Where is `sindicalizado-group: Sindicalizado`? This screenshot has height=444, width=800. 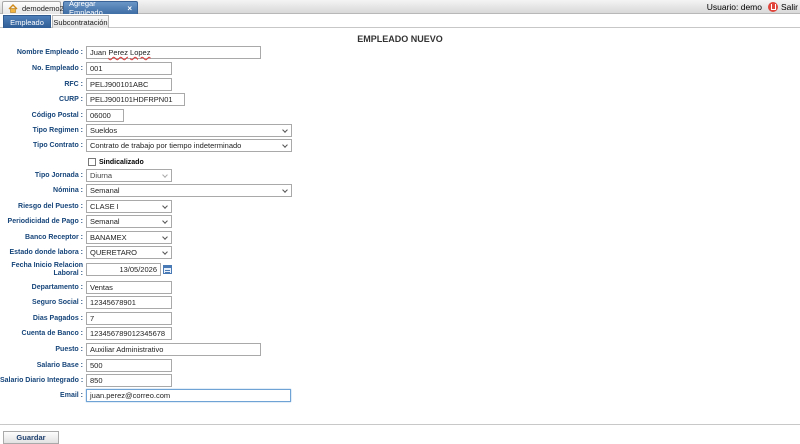
sindicalizado-group: Sindicalizado is located at coordinates (116, 162).